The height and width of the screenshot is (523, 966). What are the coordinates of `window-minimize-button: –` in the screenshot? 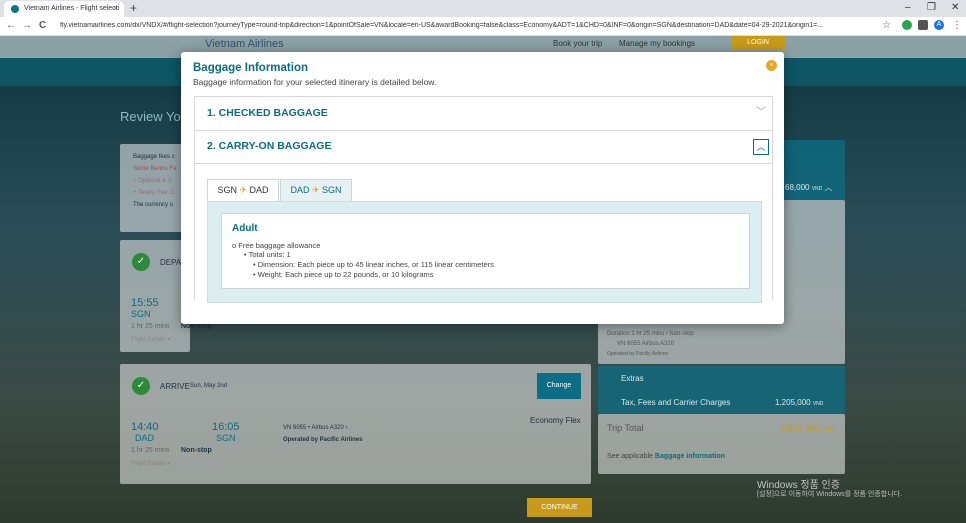 It's located at (908, 7).